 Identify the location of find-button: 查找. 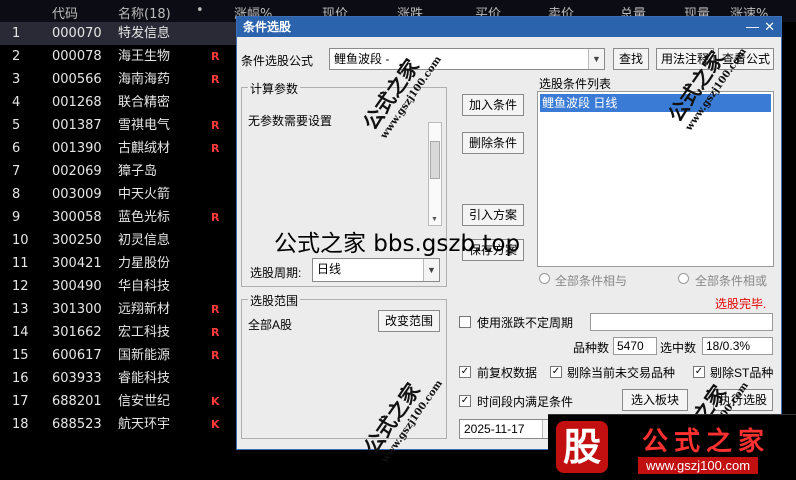
(631, 59).